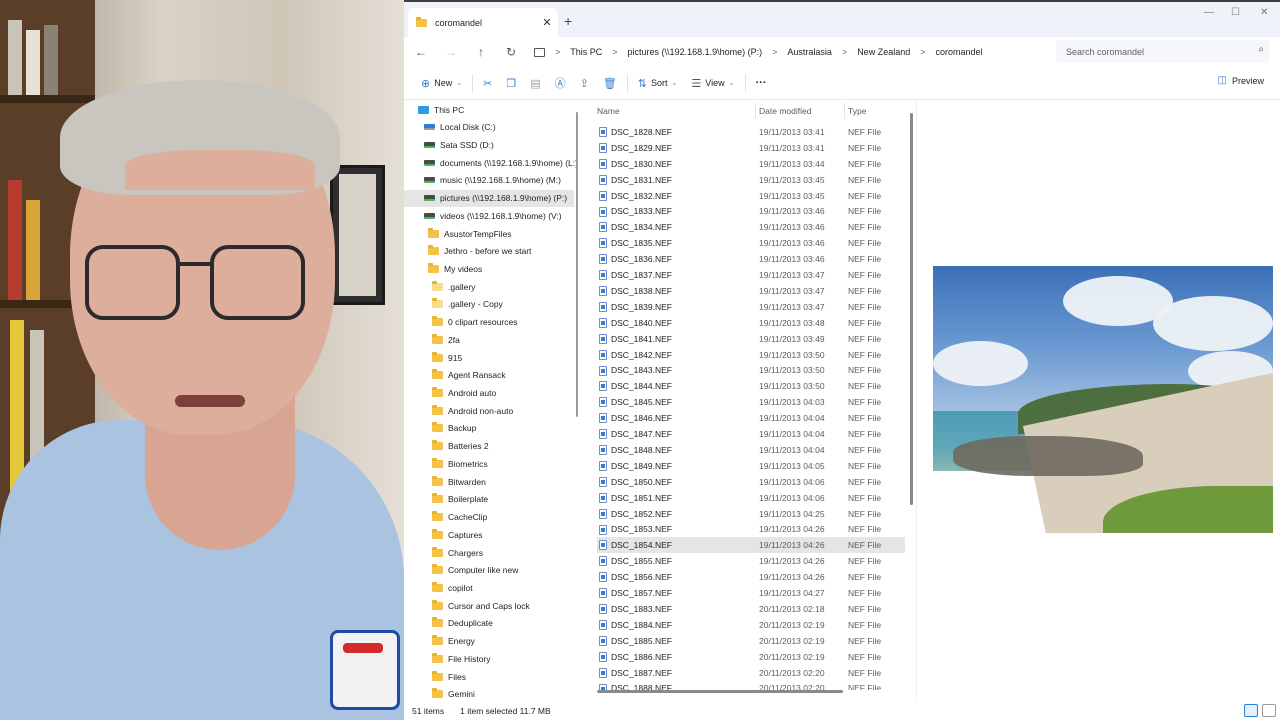 The width and height of the screenshot is (1280, 720). Describe the element at coordinates (472, 410) in the screenshot. I see `nav-item: Android non-auto` at that location.